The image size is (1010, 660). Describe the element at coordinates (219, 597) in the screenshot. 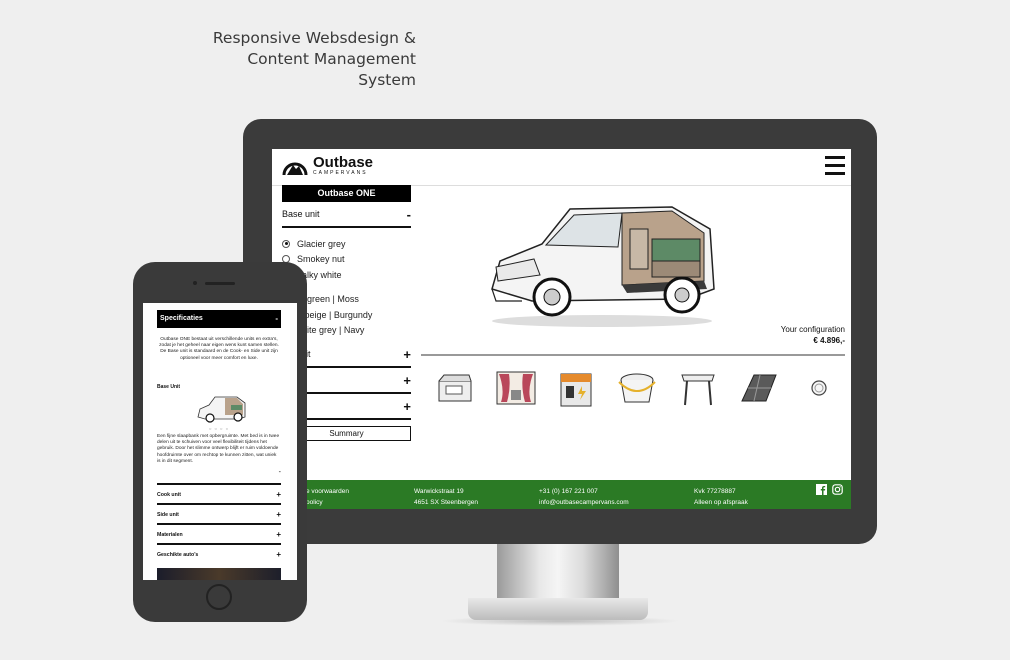

I see `home-button` at that location.